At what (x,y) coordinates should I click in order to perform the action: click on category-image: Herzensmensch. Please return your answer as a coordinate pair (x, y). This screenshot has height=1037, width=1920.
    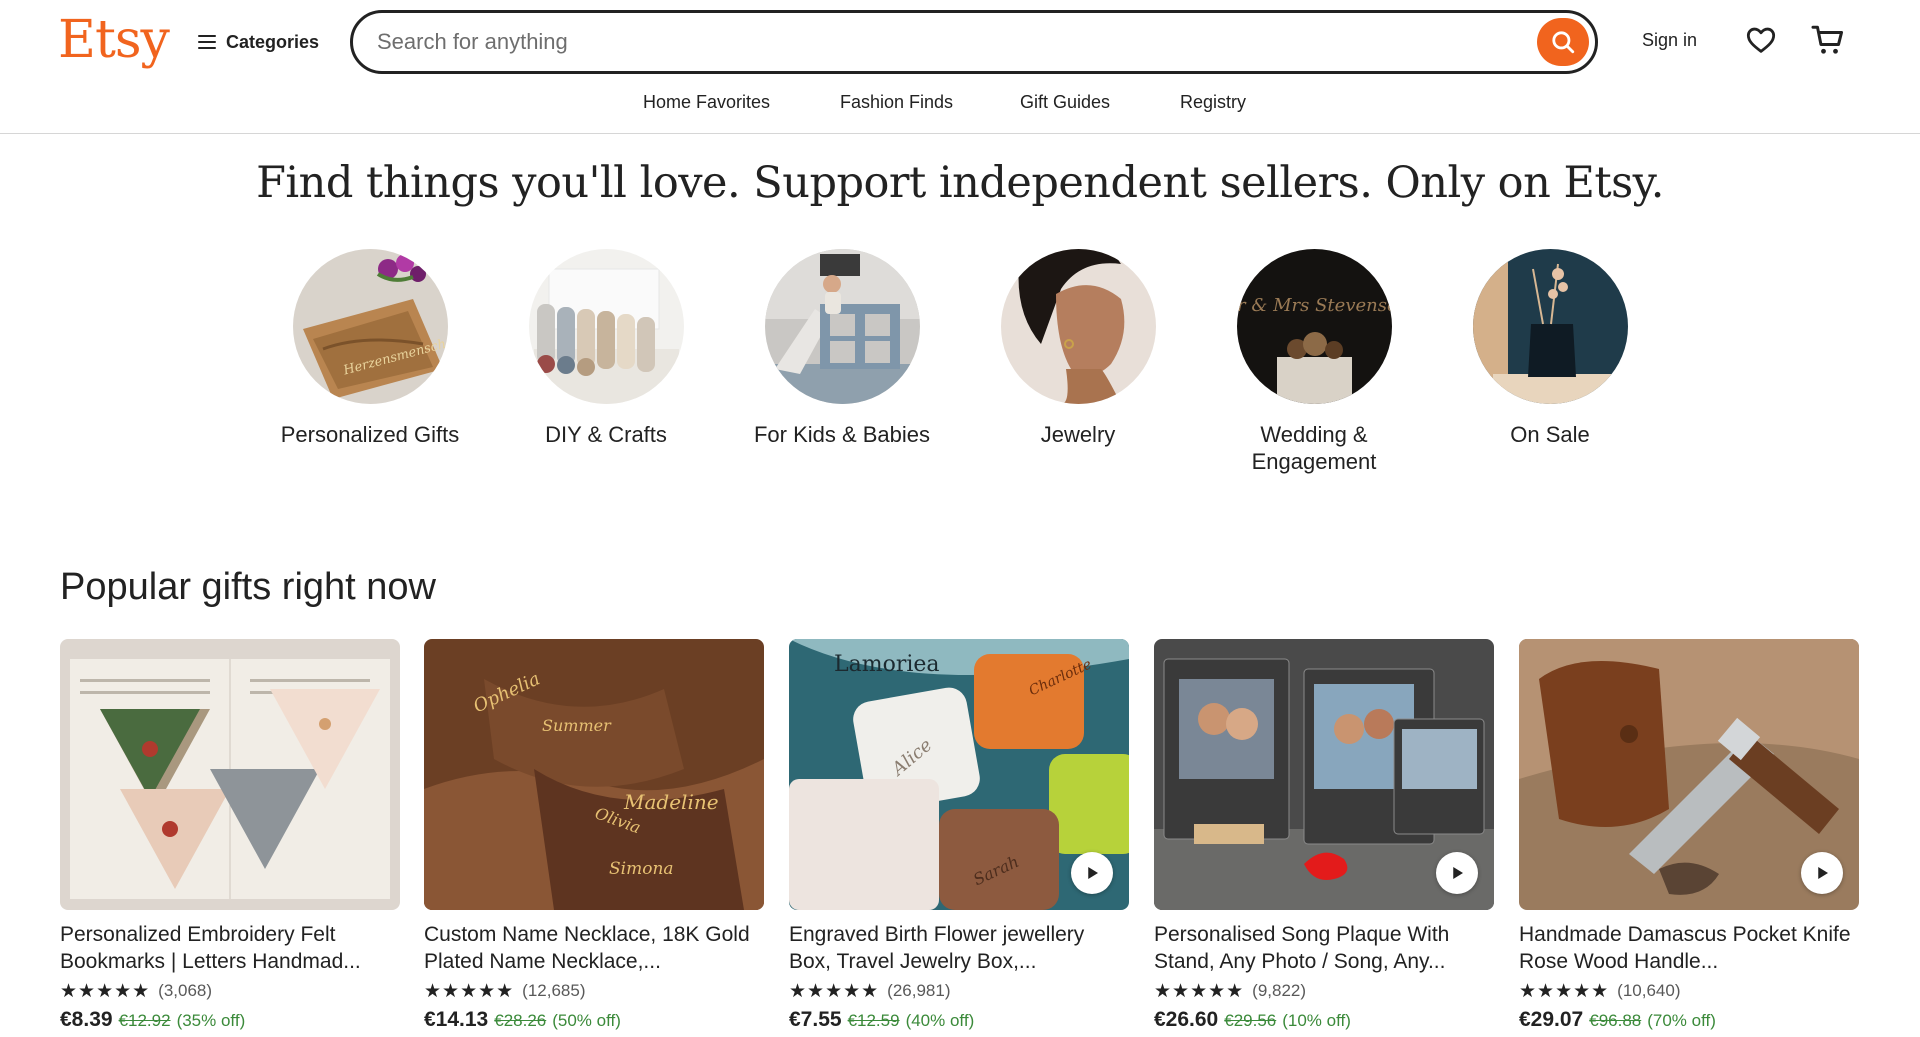
    Looking at the image, I should click on (370, 326).